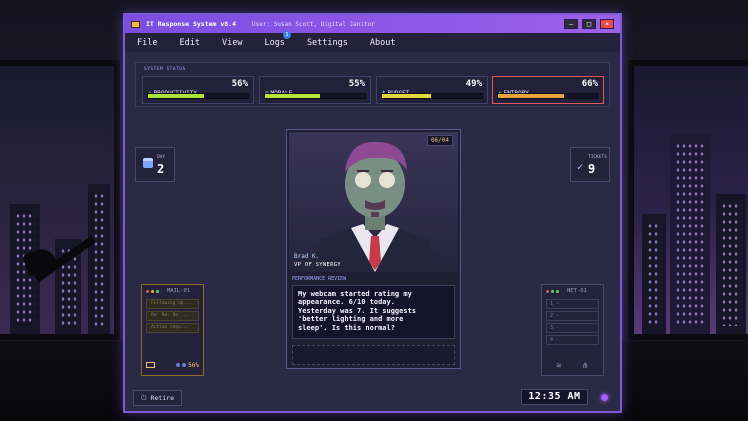 The height and width of the screenshot is (421, 748). What do you see at coordinates (356, 84) in the screenshot?
I see `meter-value: 55%` at bounding box center [356, 84].